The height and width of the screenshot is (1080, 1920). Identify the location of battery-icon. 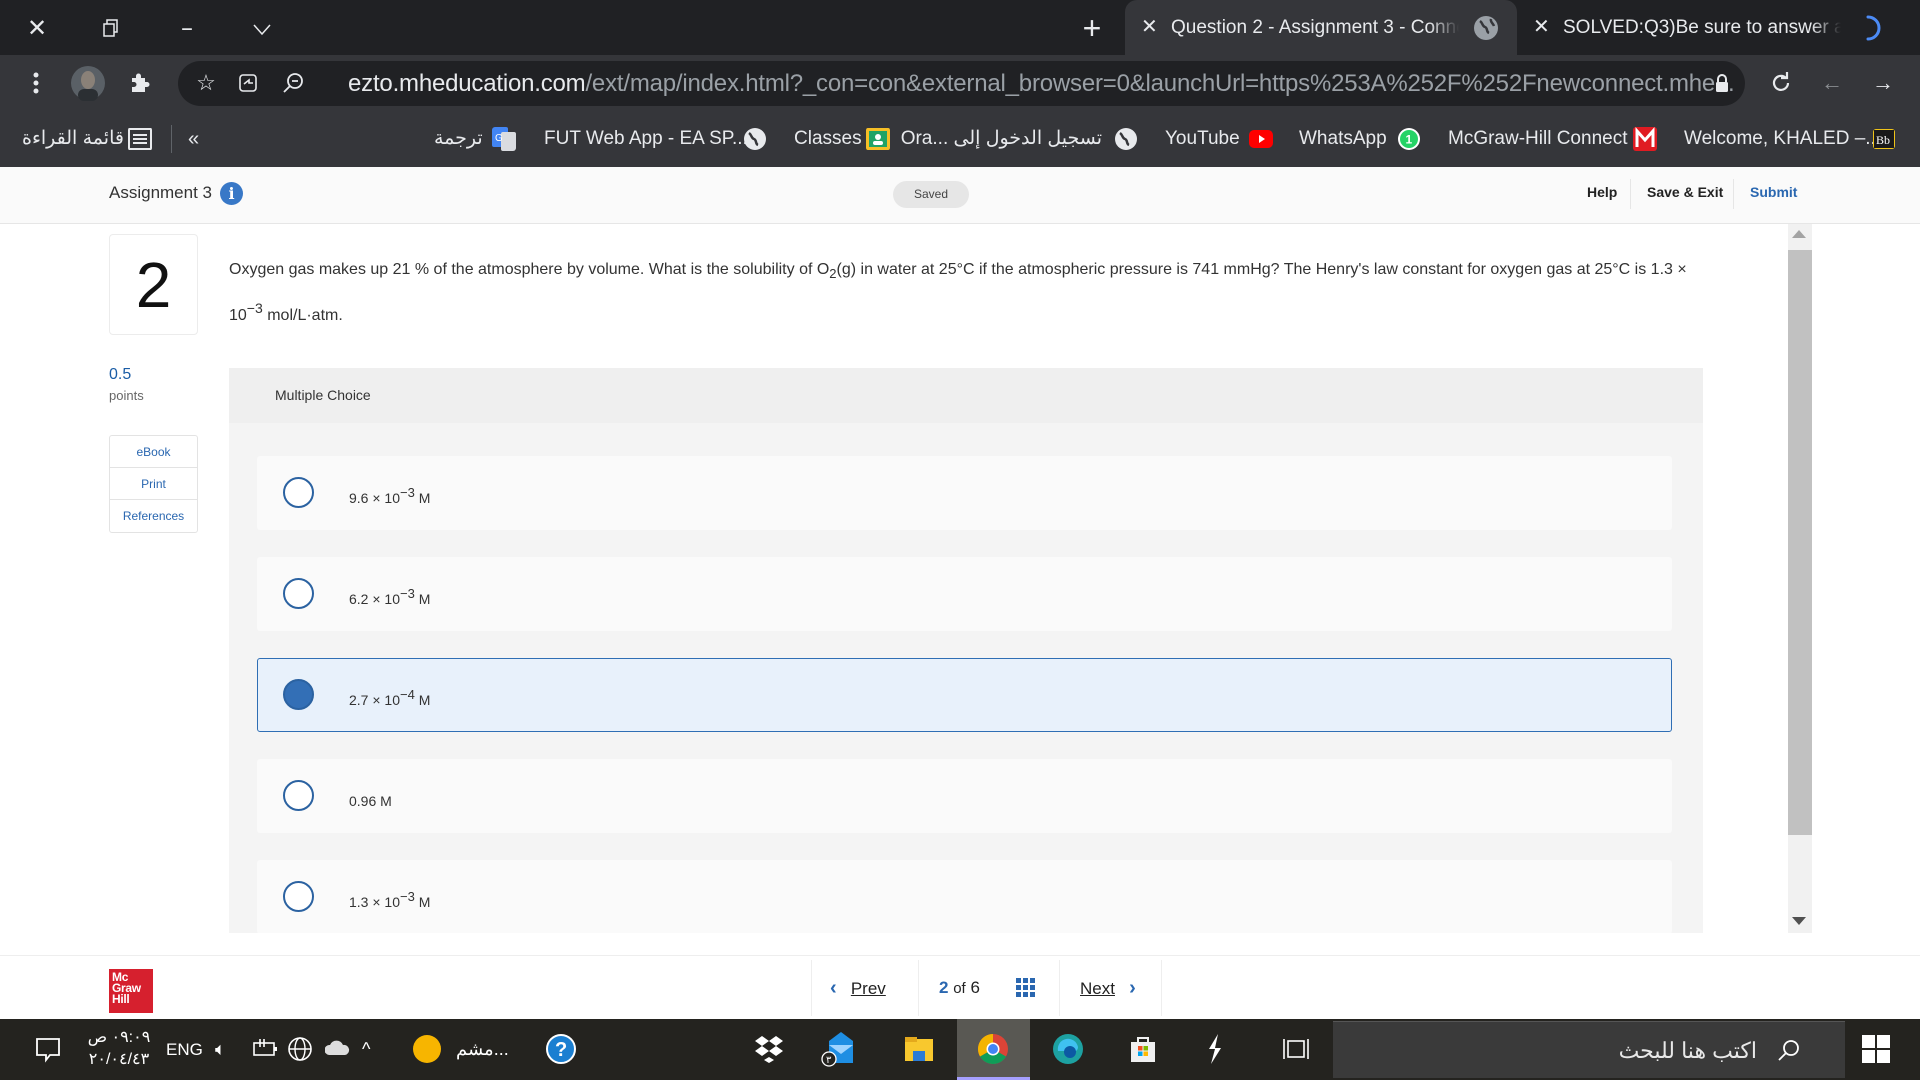
(265, 1049).